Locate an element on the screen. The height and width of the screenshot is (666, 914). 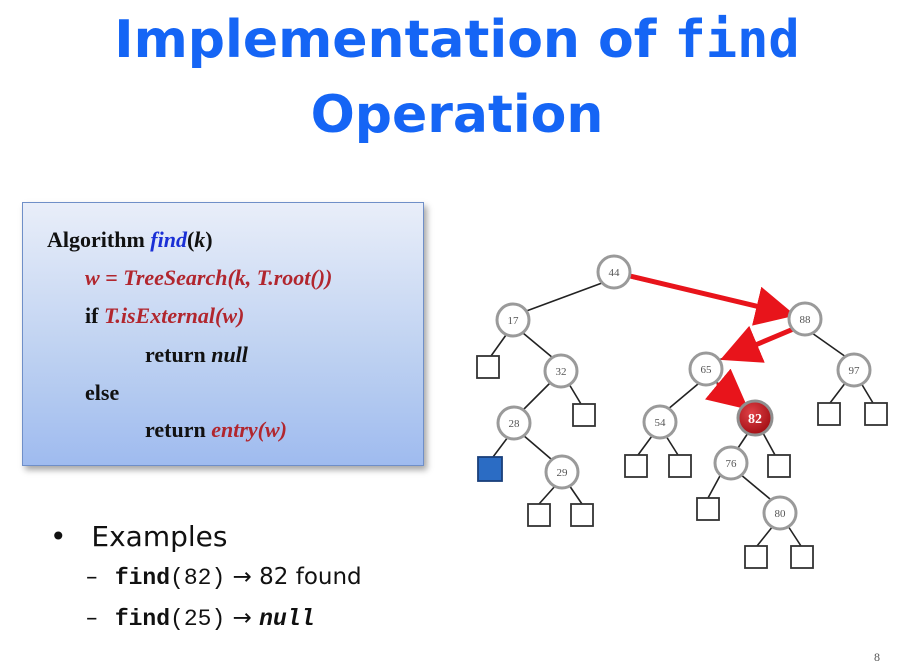
node-label-44: 44 is located at coordinates (615, 273).